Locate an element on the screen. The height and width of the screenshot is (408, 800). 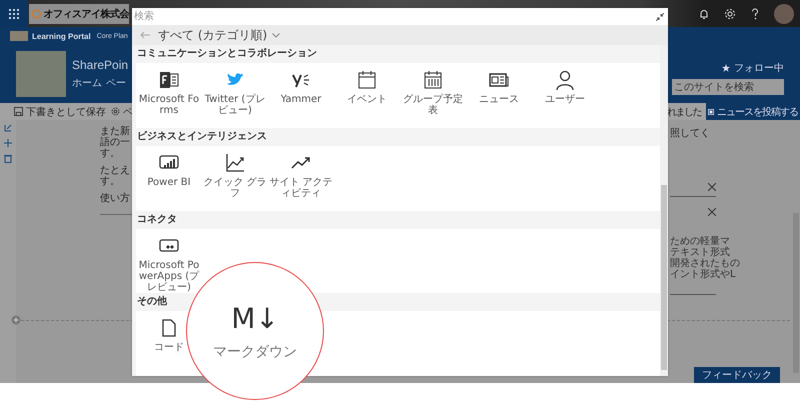
status-text: れました is located at coordinates (684, 112).